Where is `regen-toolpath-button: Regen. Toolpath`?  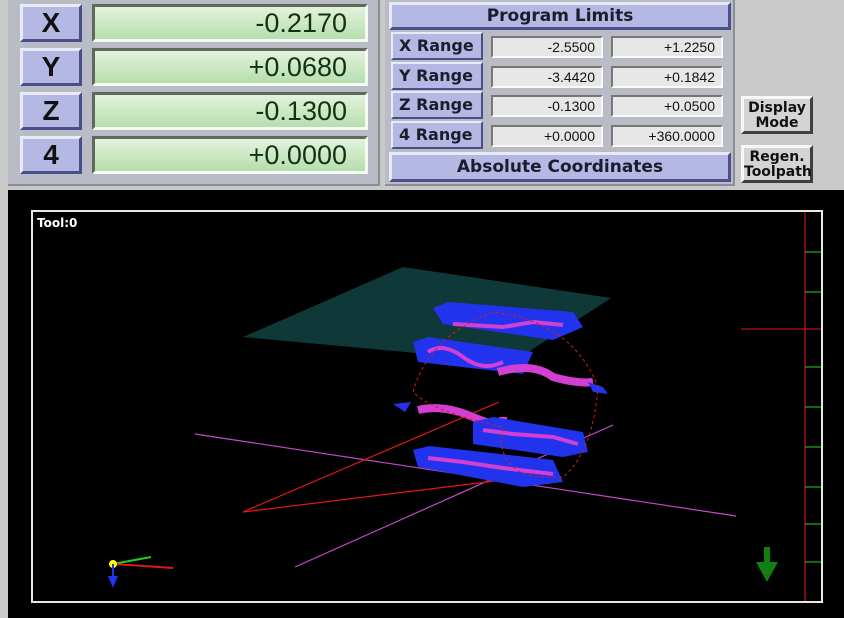 regen-toolpath-button: Regen. Toolpath is located at coordinates (777, 164).